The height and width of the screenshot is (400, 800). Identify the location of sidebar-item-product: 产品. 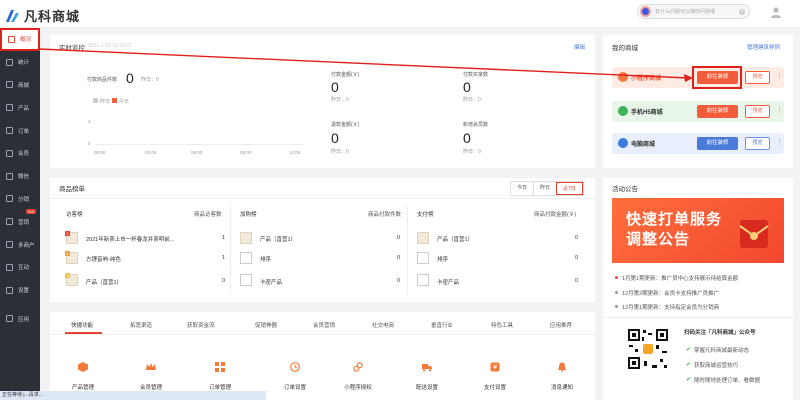
(20, 107).